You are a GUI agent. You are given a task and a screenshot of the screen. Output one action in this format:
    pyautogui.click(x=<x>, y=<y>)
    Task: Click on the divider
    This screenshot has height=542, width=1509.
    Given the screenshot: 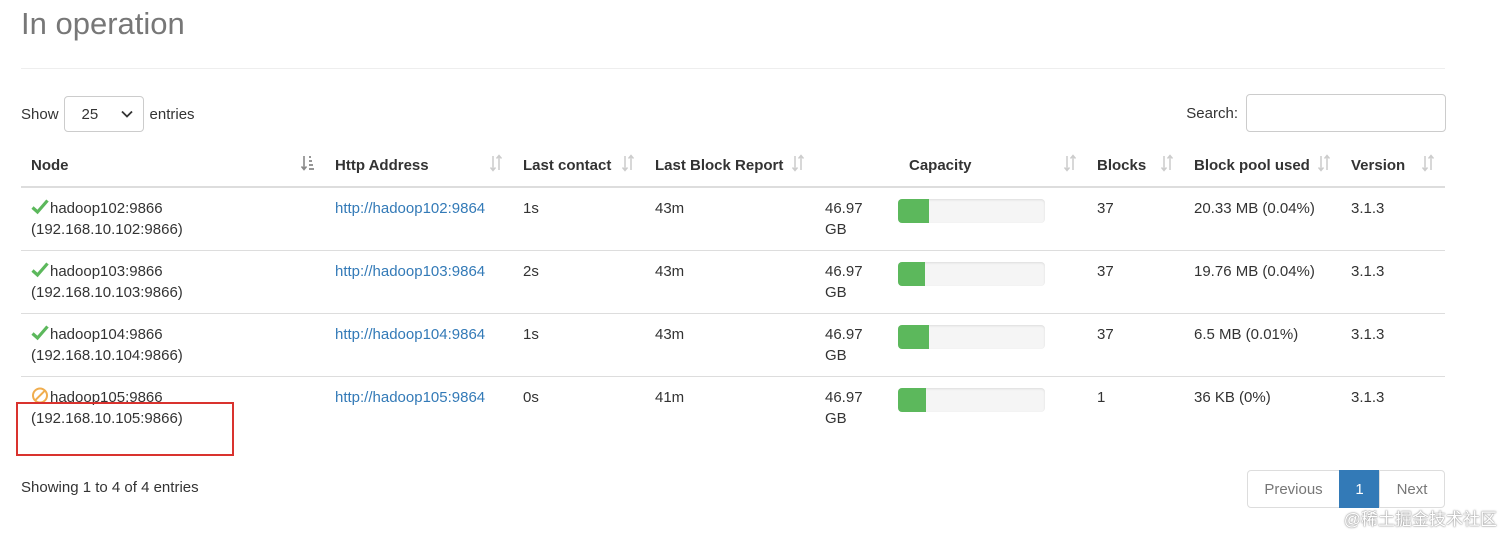 What is the action you would take?
    pyautogui.click(x=733, y=68)
    